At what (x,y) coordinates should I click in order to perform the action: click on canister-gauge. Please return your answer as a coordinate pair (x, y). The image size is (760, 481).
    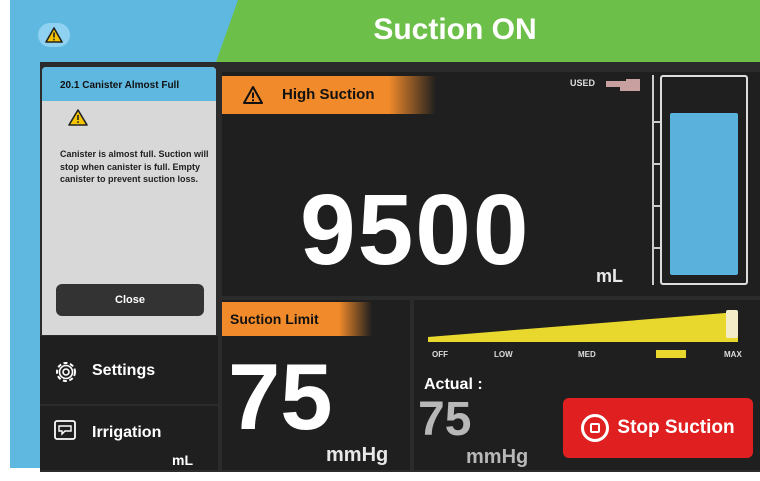
    Looking at the image, I should click on (704, 180).